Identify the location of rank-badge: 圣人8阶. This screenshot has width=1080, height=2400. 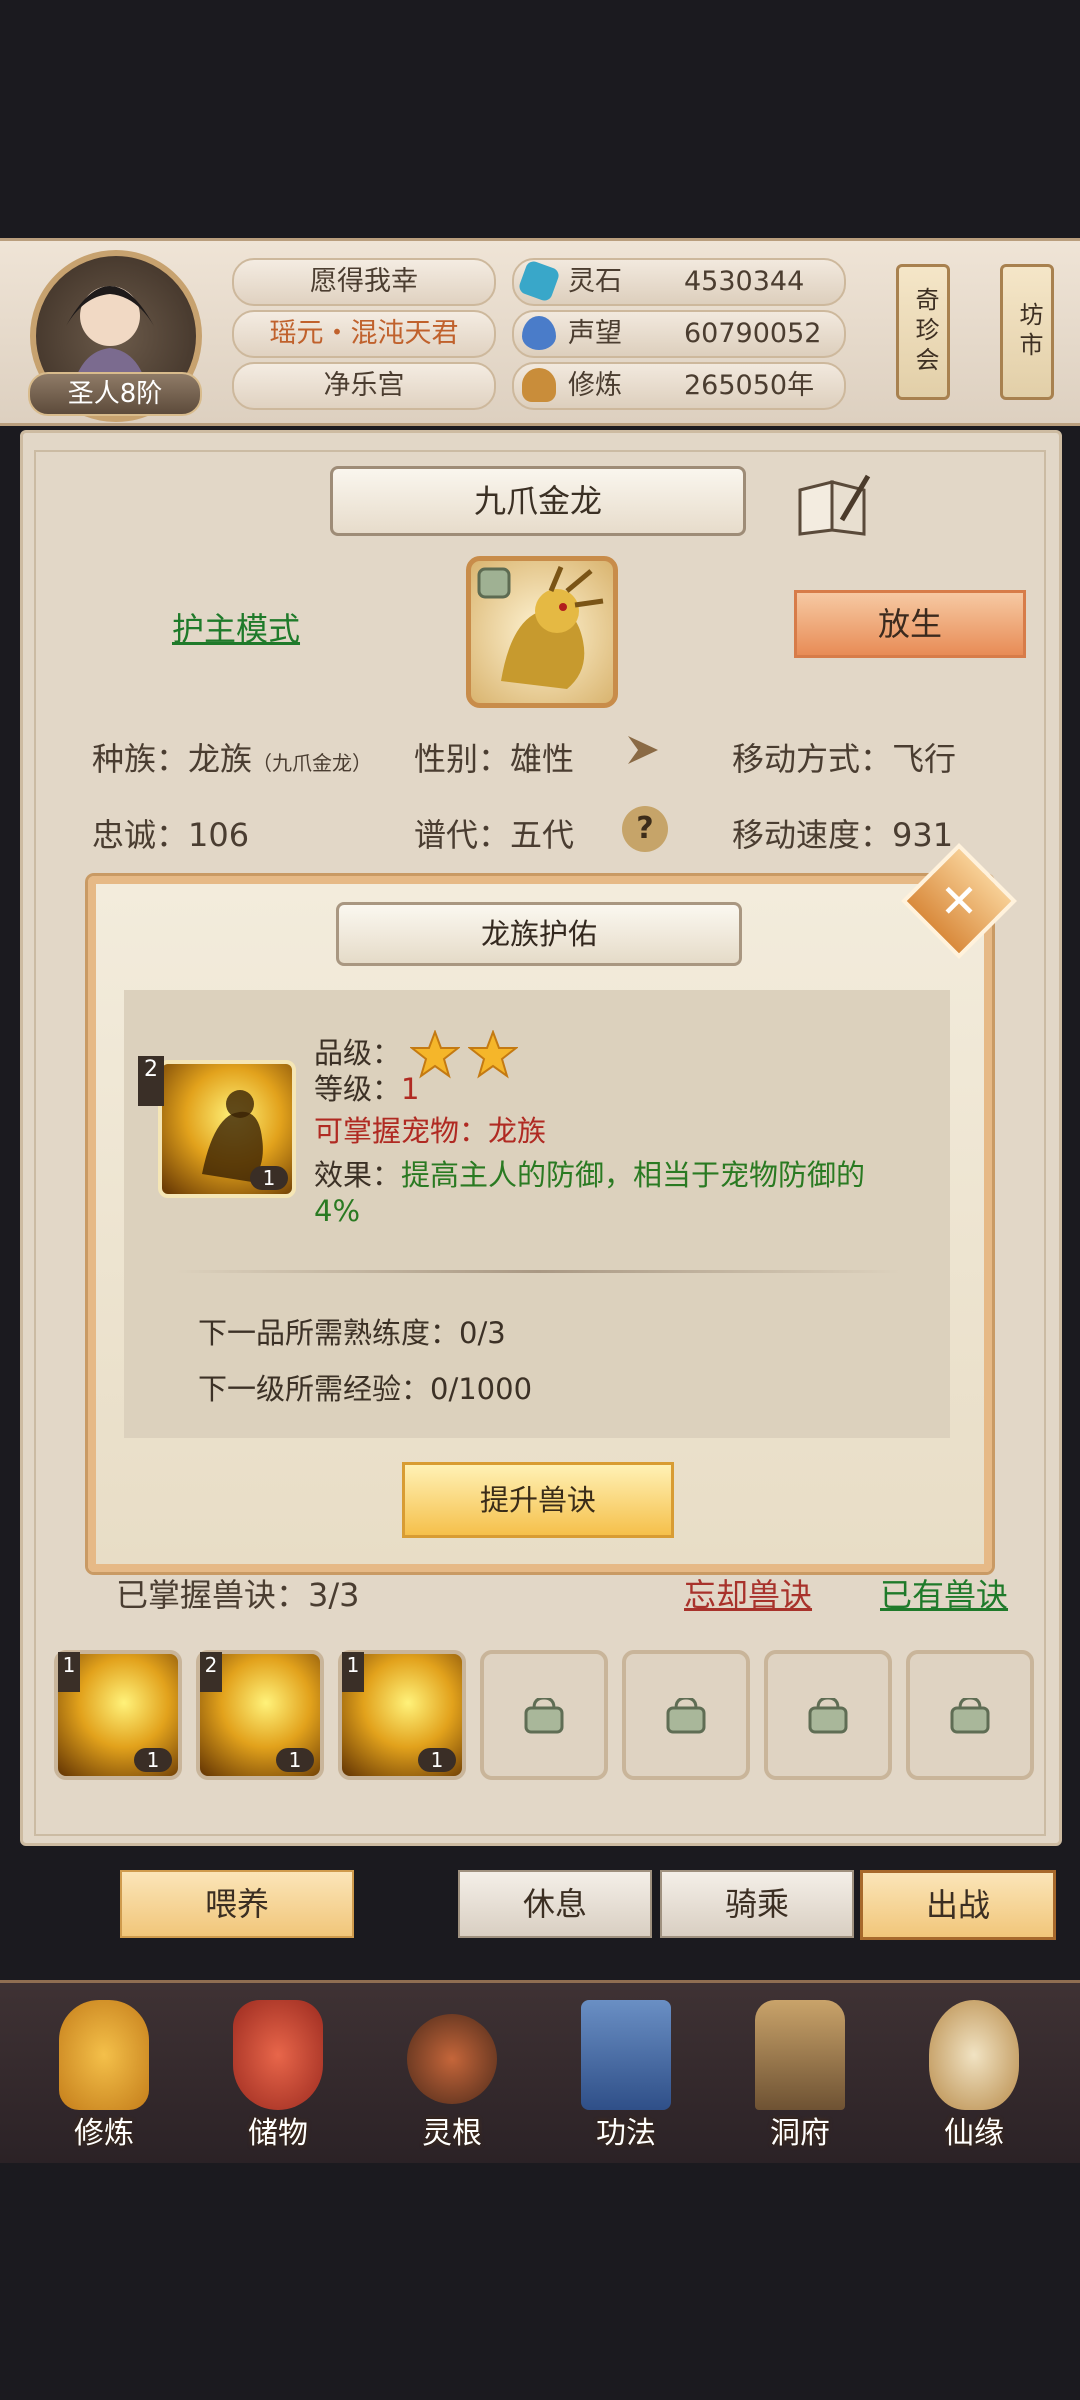
(115, 394).